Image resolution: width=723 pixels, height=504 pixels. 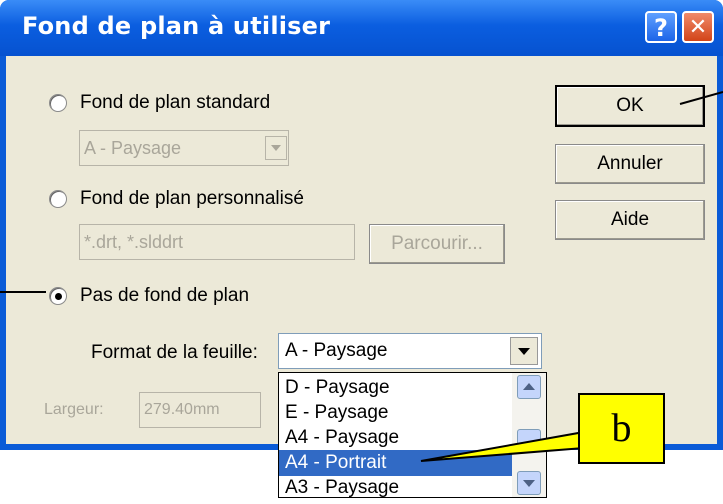 I want to click on b-callout-pointer, so click(x=502, y=446).